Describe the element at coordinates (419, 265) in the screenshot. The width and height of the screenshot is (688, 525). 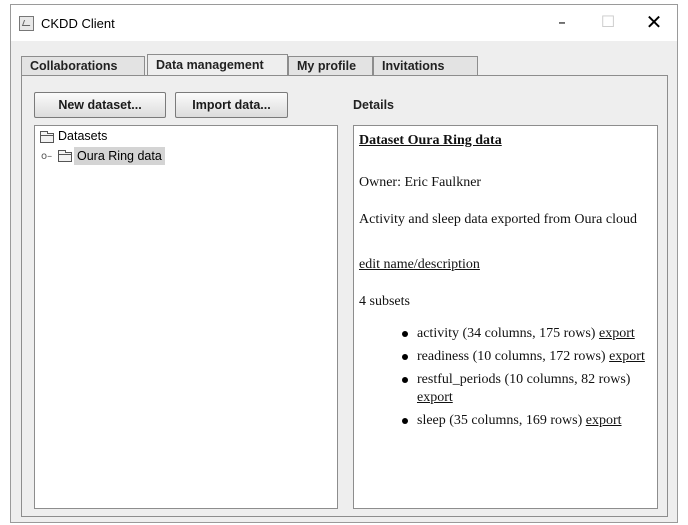
I see `edit-description-link: edit name/description` at that location.